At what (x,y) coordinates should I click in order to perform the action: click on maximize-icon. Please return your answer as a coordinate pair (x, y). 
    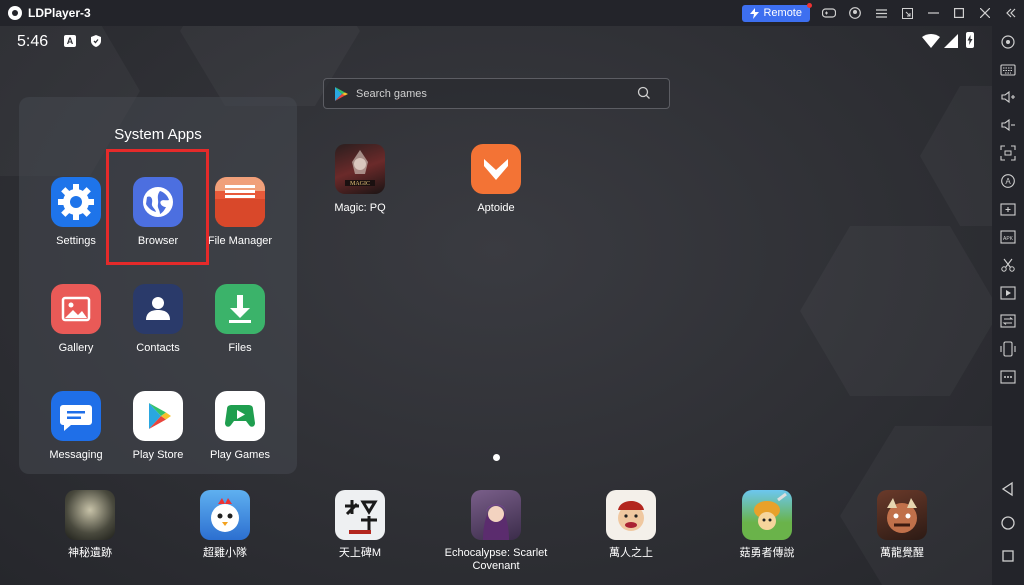
    Looking at the image, I should click on (959, 13).